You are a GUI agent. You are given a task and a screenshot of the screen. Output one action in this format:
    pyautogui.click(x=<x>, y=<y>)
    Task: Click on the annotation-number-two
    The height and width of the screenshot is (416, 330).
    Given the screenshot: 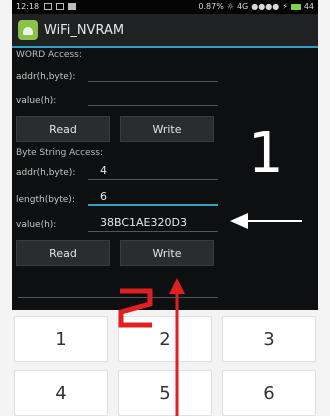 What is the action you would take?
    pyautogui.click(x=135, y=308)
    